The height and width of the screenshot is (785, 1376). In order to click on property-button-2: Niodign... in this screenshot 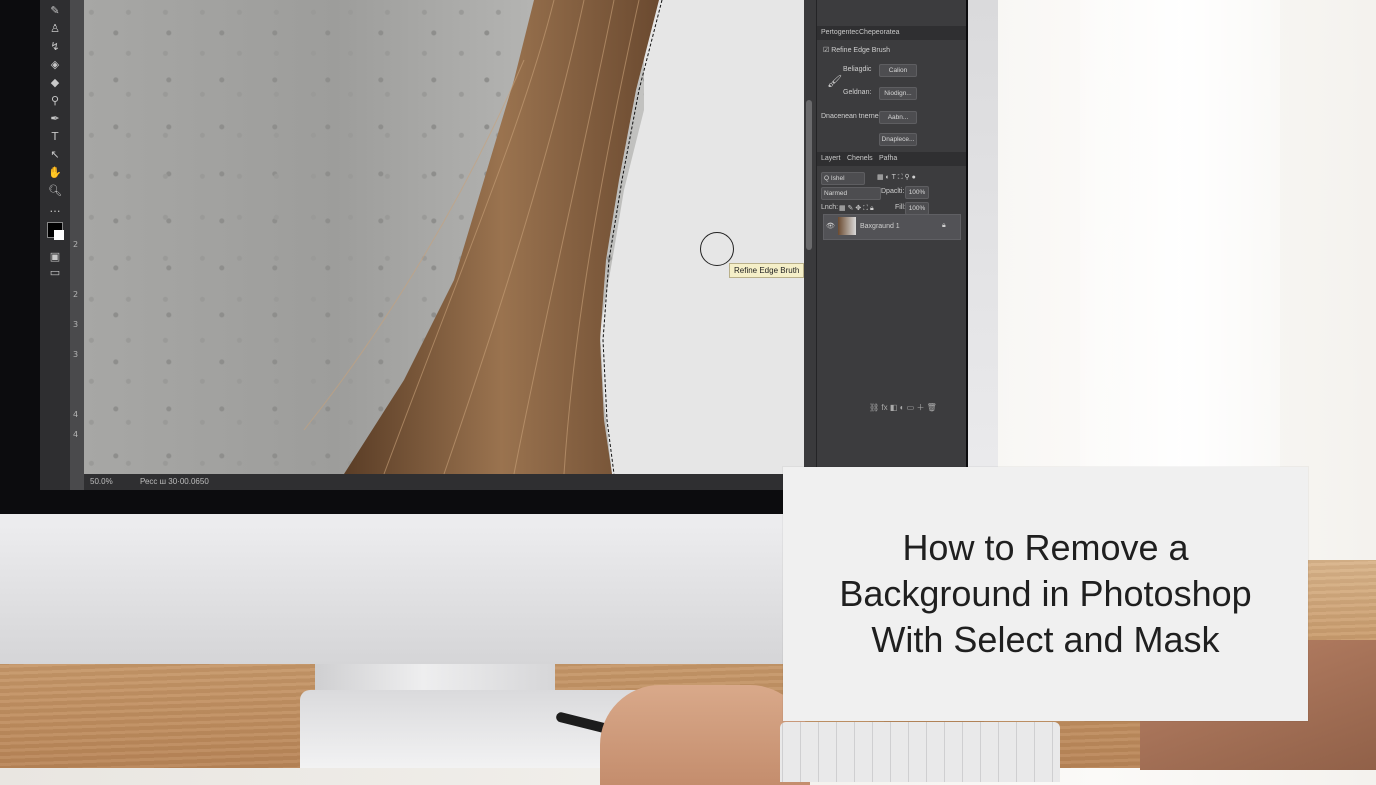, I will do `click(898, 93)`.